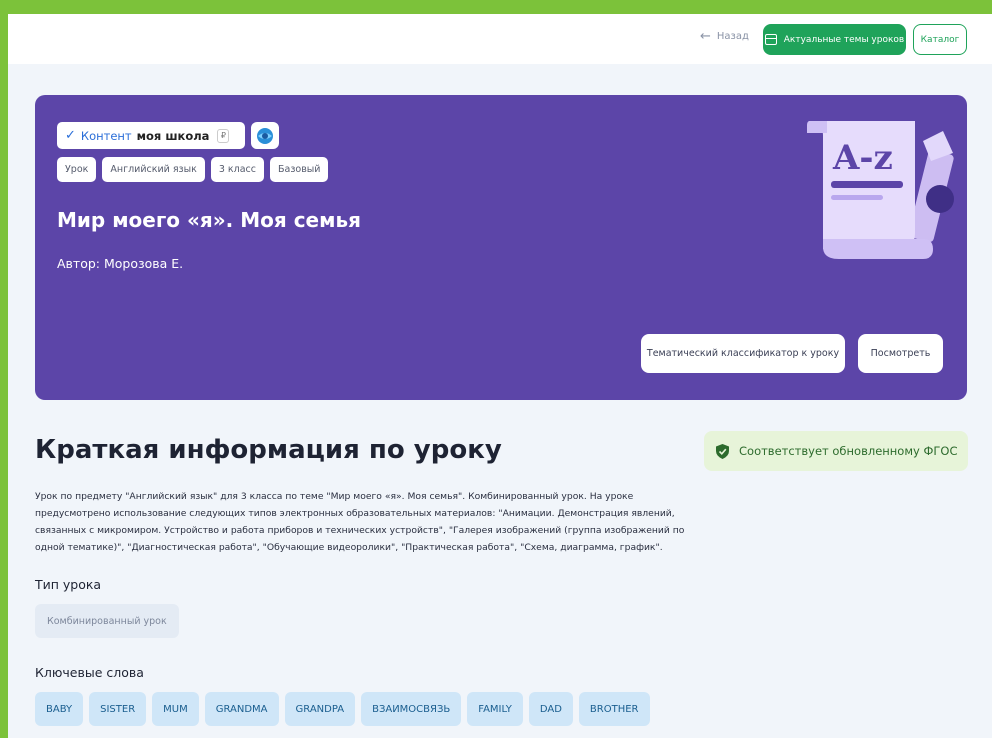 The image size is (992, 738). I want to click on keyword-chip: MUM, so click(175, 709).